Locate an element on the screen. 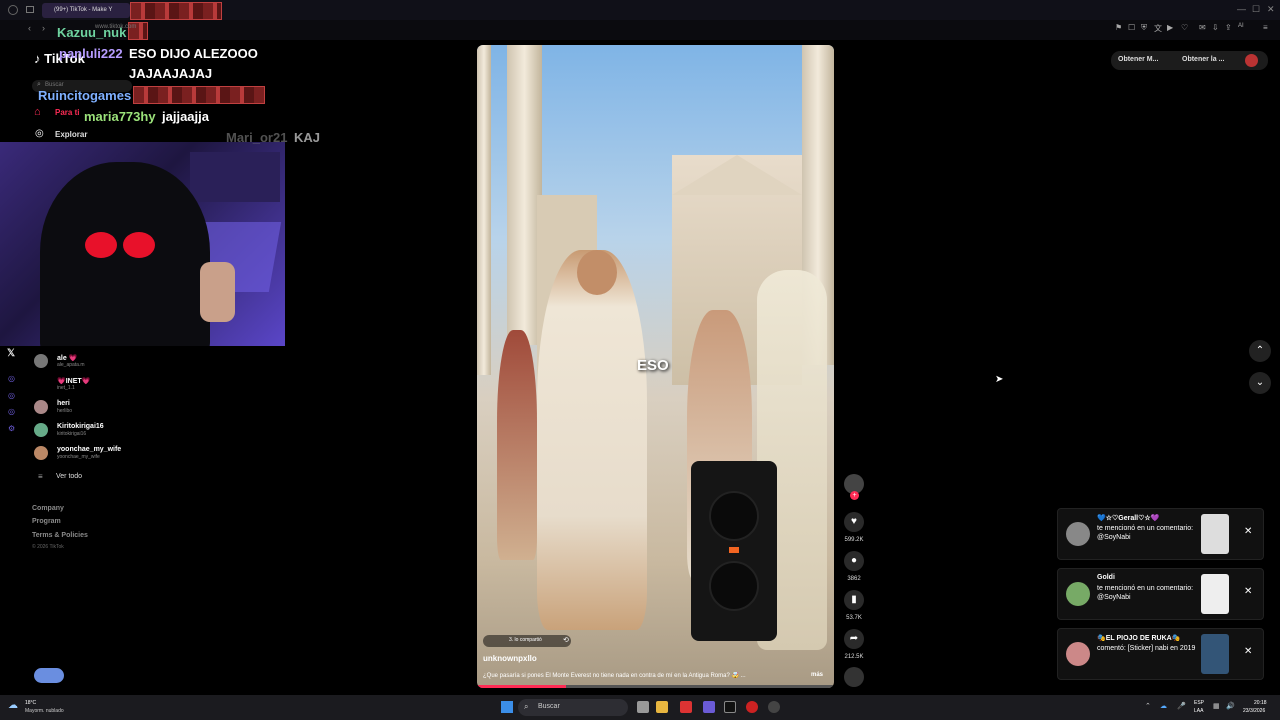 Image resolution: width=1280 pixels, height=720 pixels. chat-message-6: KAJ is located at coordinates (307, 137).